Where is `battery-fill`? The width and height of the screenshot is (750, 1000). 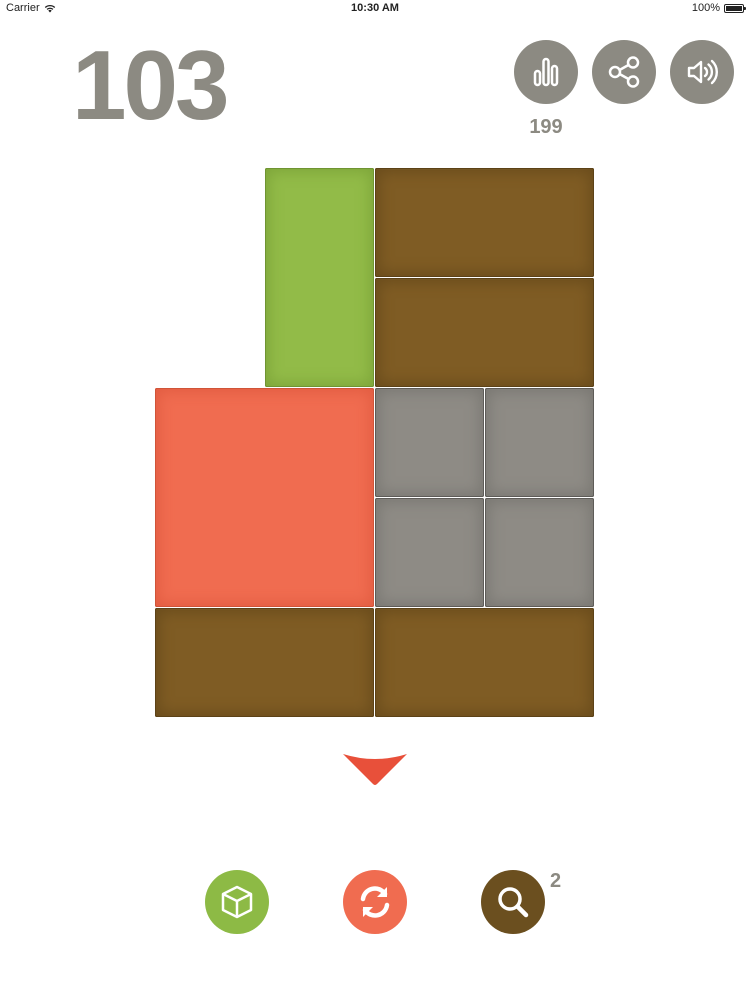 battery-fill is located at coordinates (734, 8).